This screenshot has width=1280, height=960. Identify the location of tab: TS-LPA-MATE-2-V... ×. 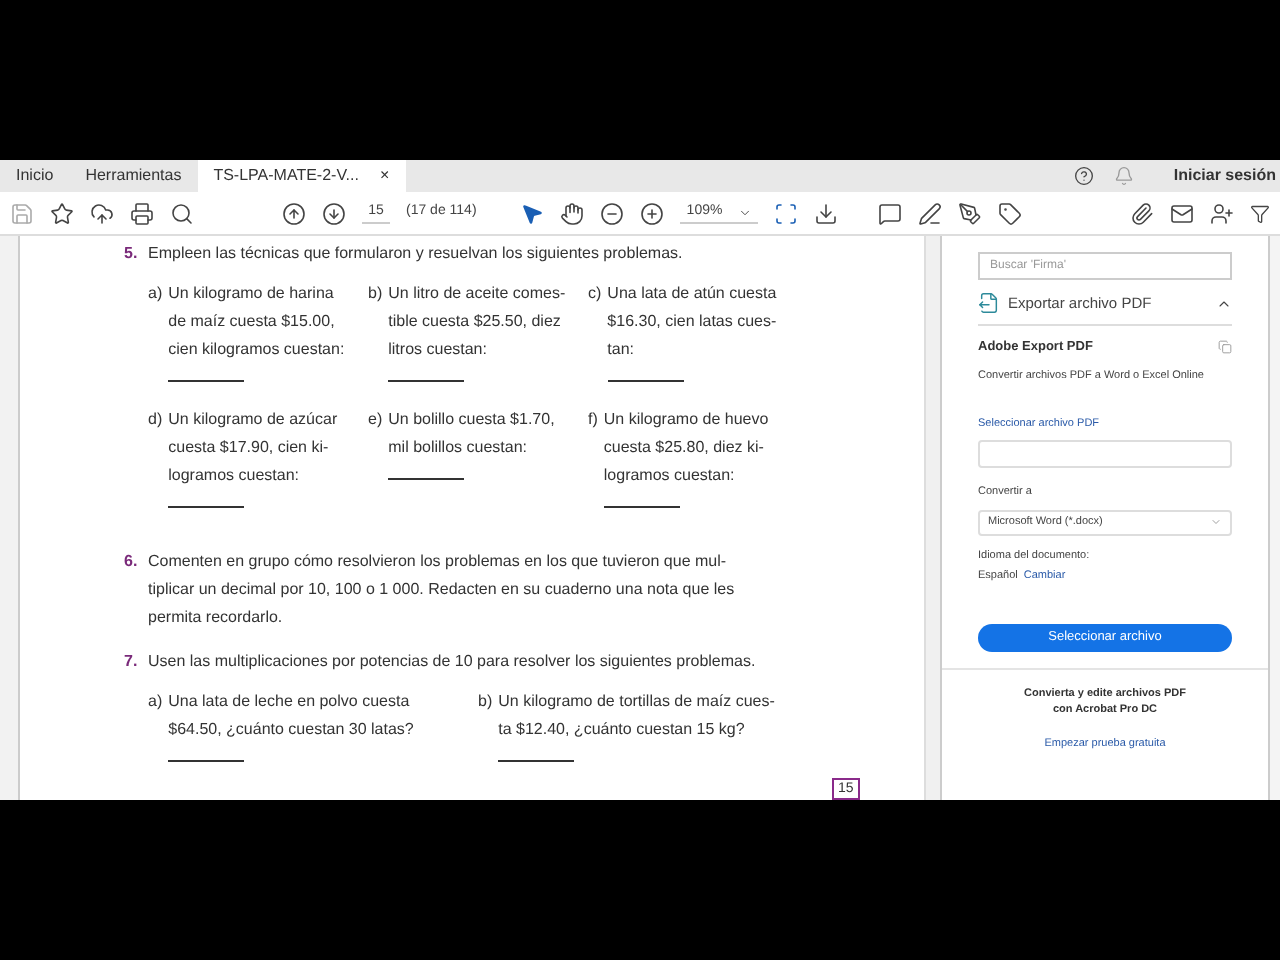
(301, 176).